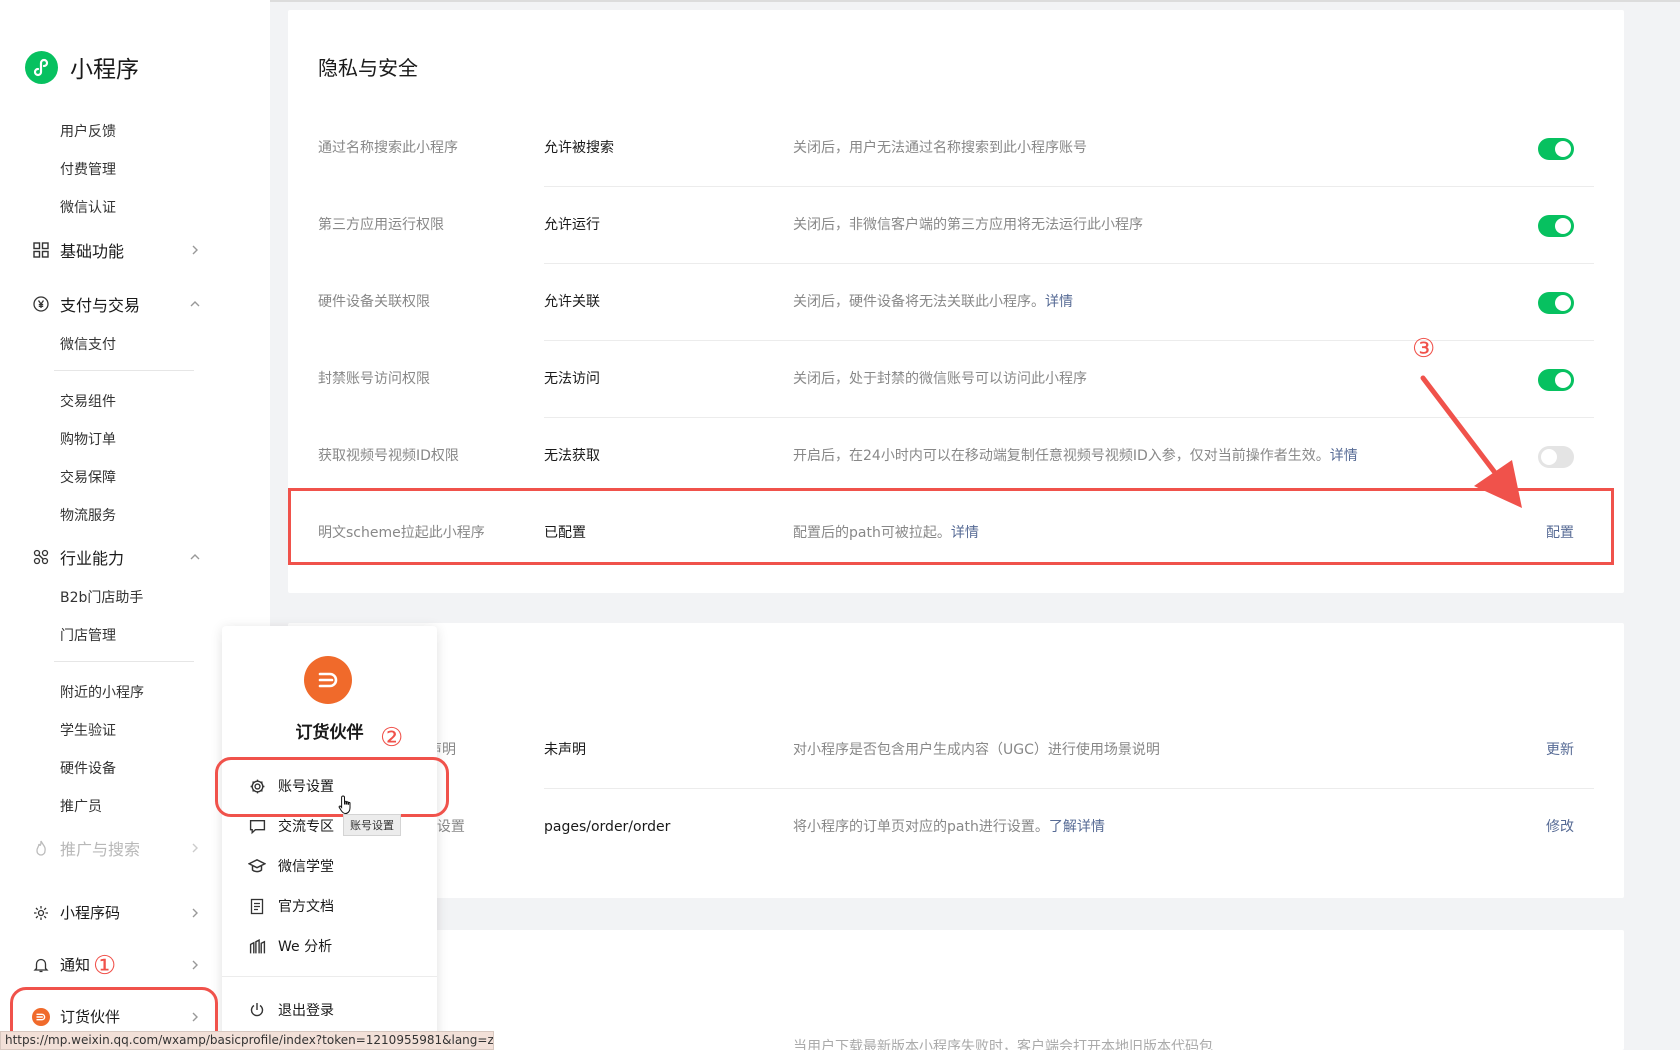 The width and height of the screenshot is (1680, 1050). Describe the element at coordinates (88, 131) in the screenshot. I see `sidebar-item-feedback: 用户反馈` at that location.